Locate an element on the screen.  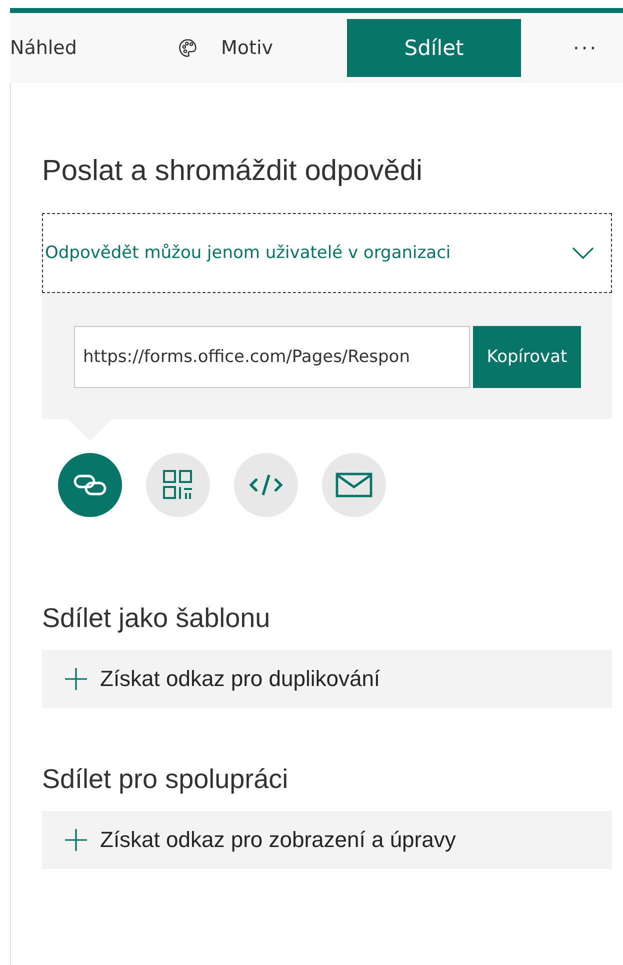
section-heading: Sdílet pro spolupráci is located at coordinates (166, 779).